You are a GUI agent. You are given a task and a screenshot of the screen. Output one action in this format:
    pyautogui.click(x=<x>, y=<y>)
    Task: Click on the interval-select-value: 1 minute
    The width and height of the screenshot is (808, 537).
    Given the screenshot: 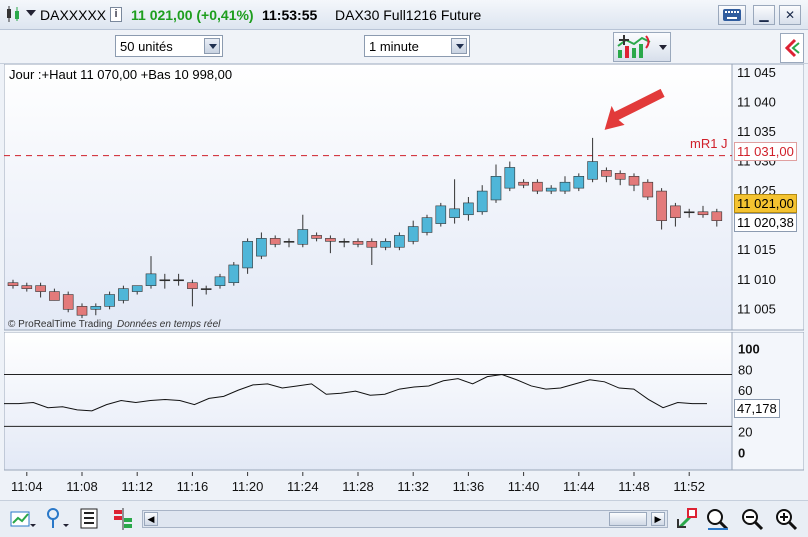 What is the action you would take?
    pyautogui.click(x=394, y=46)
    